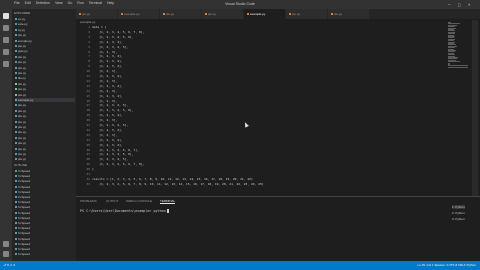 This screenshot has width=480, height=270. I want to click on menu-item-help: Help, so click(110, 3).